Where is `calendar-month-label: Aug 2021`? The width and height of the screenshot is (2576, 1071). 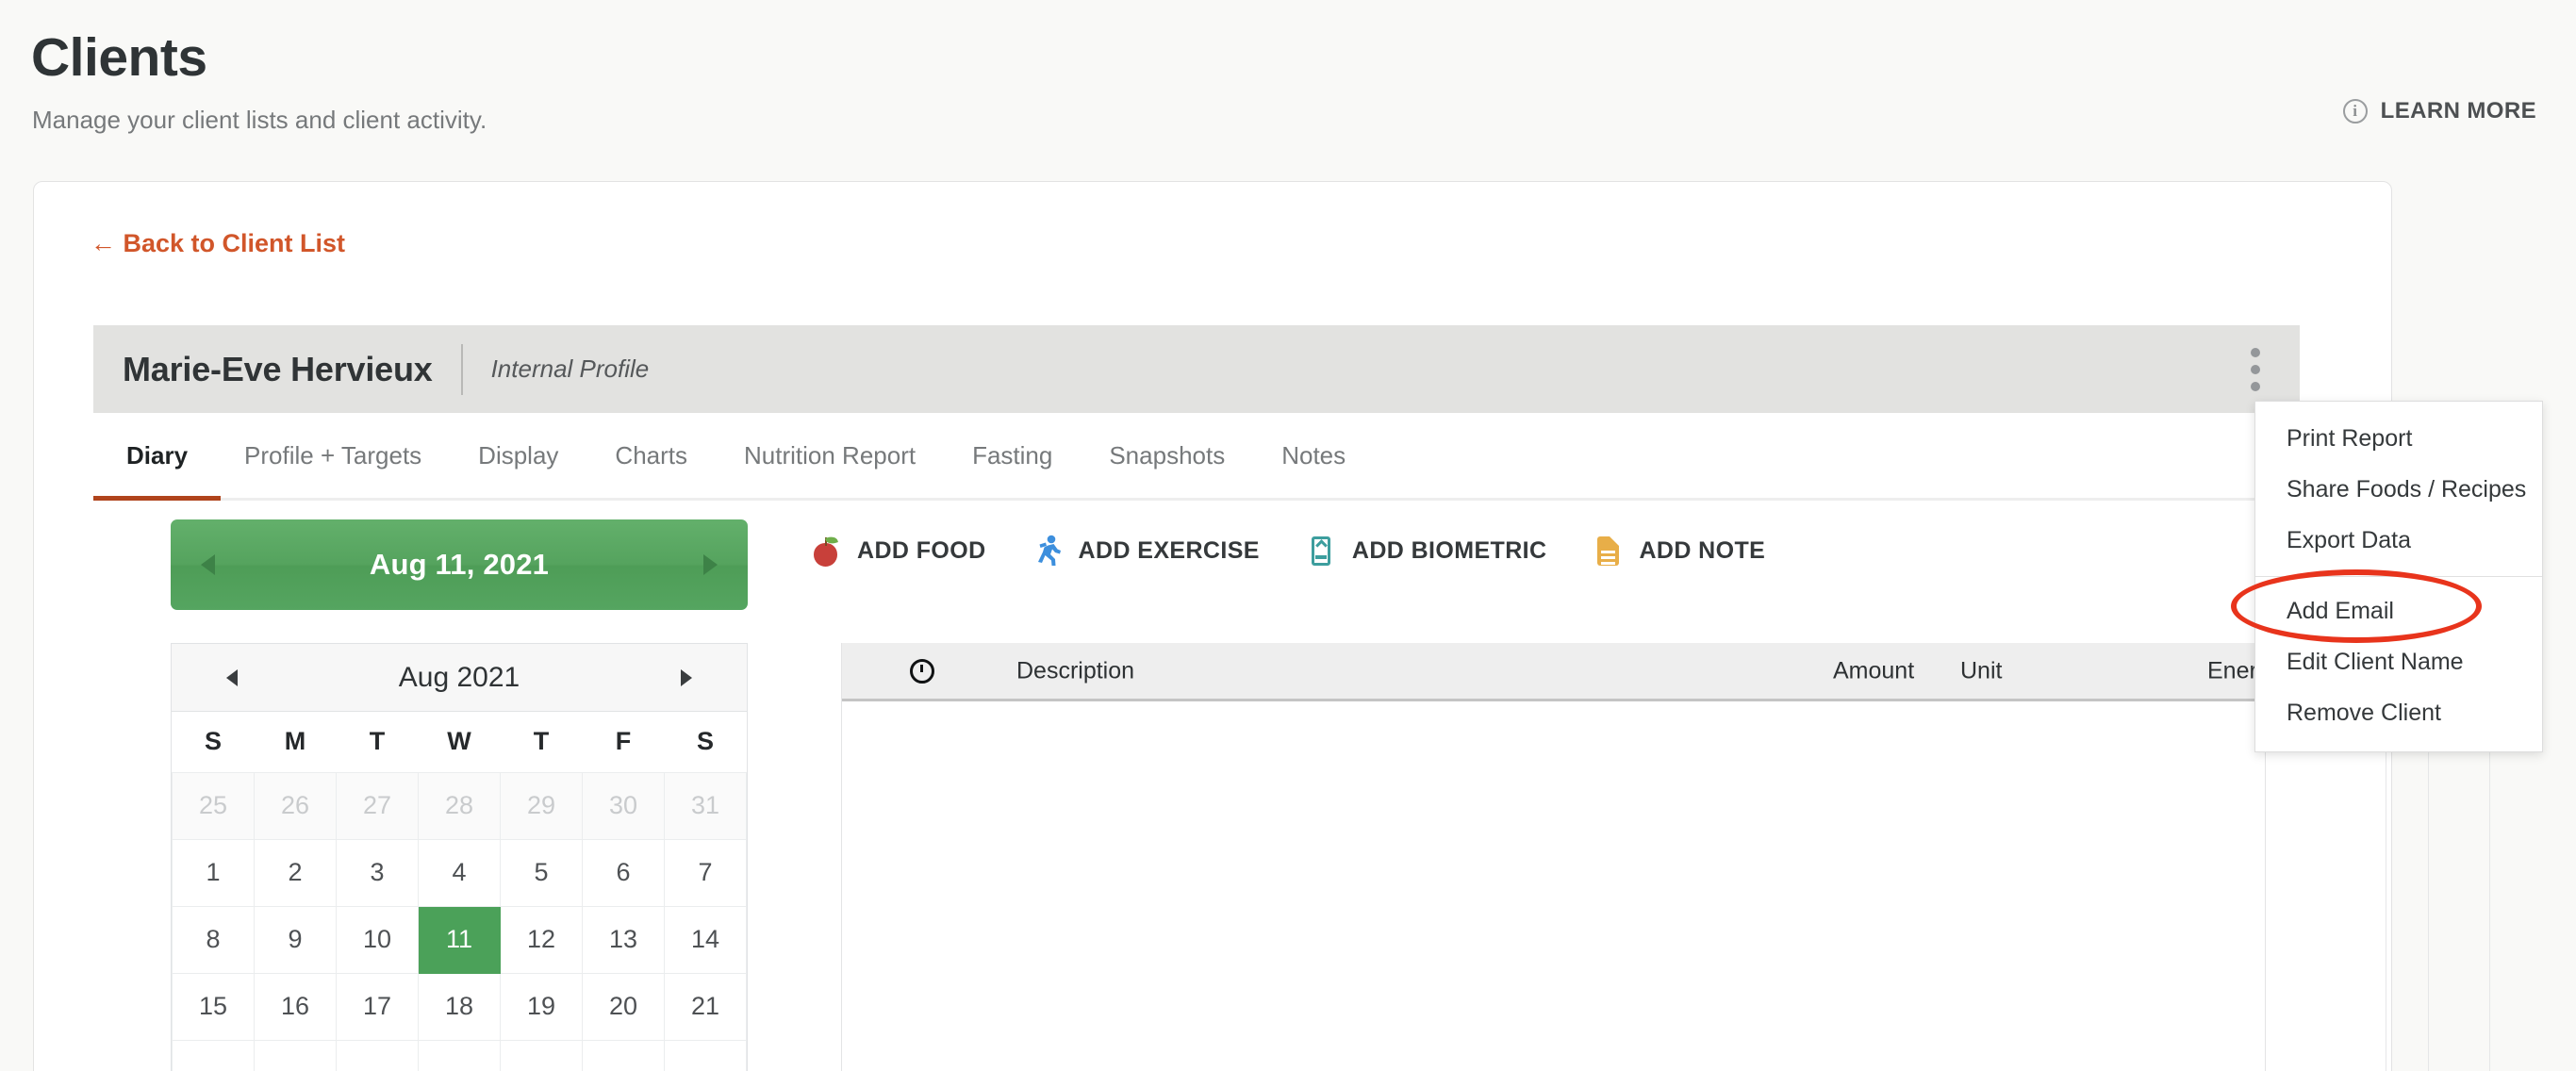
calendar-month-label: Aug 2021 is located at coordinates (459, 677).